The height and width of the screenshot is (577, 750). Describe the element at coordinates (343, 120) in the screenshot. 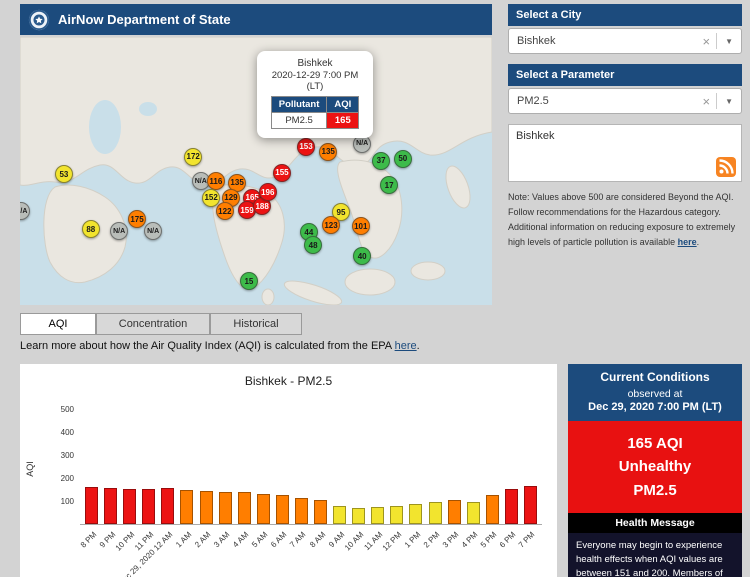

I see `popup-aqi-value: 165` at that location.